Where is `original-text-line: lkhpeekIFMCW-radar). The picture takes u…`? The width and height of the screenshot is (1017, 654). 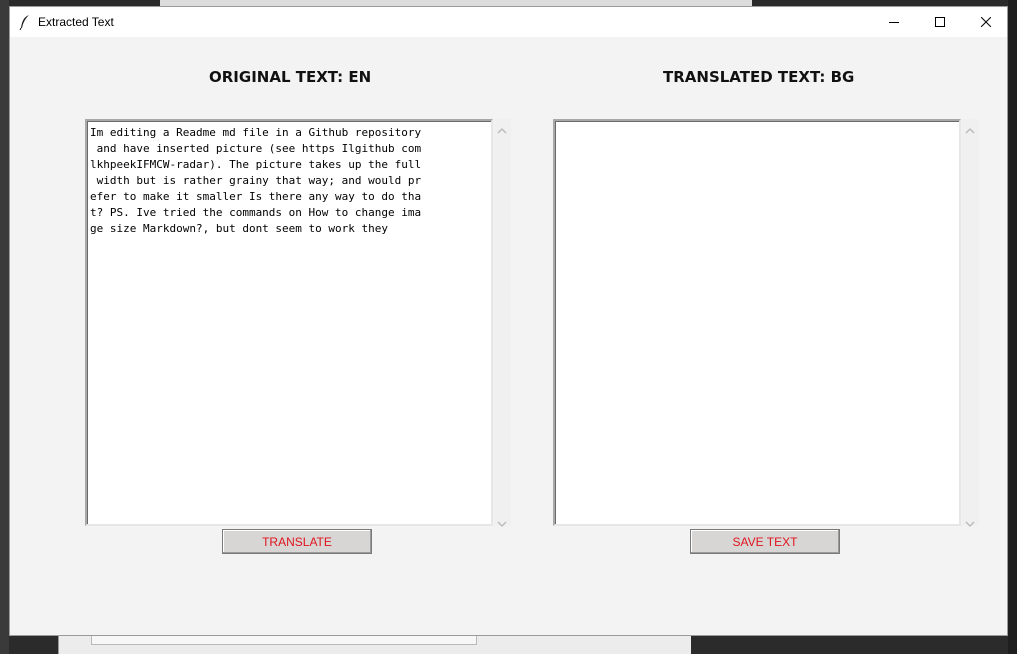 original-text-line: lkhpeekIFMCW-radar). The picture takes u… is located at coordinates (256, 164).